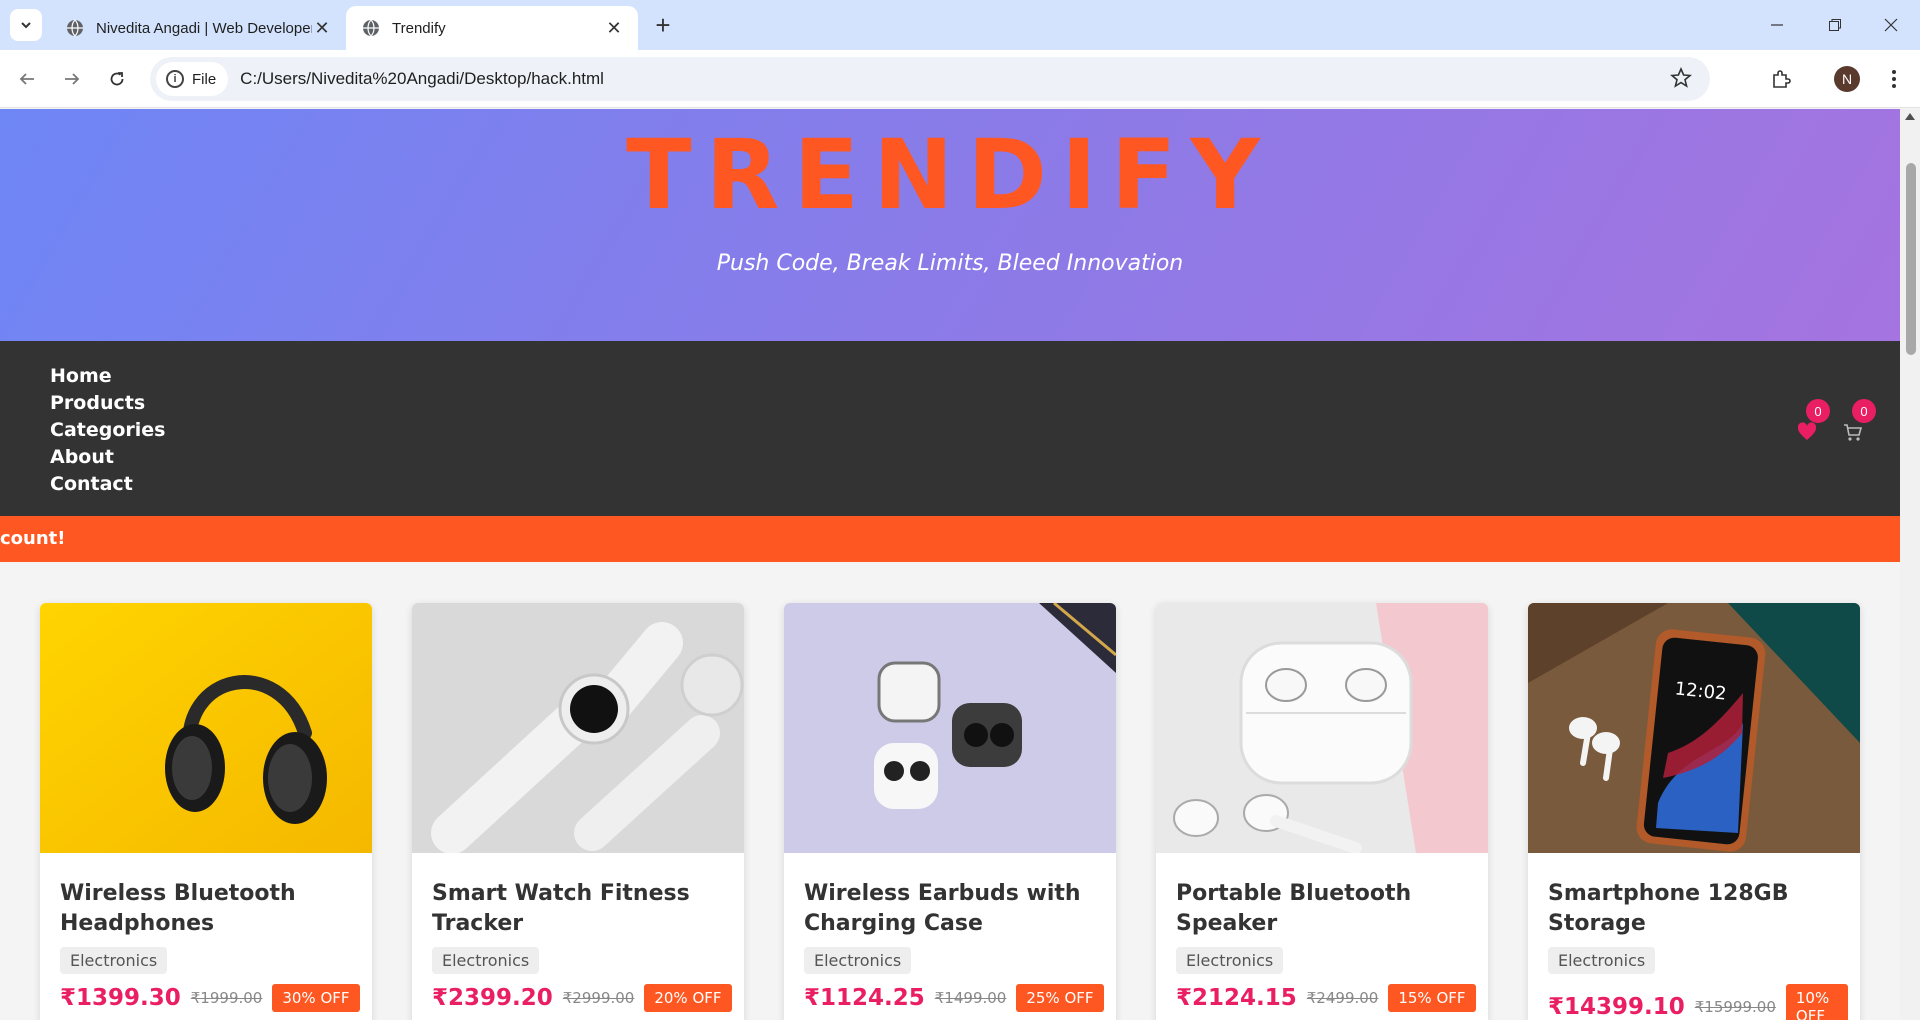  I want to click on price-row: ₹2399.20 ₹2999.00 20% OFF, so click(582, 998).